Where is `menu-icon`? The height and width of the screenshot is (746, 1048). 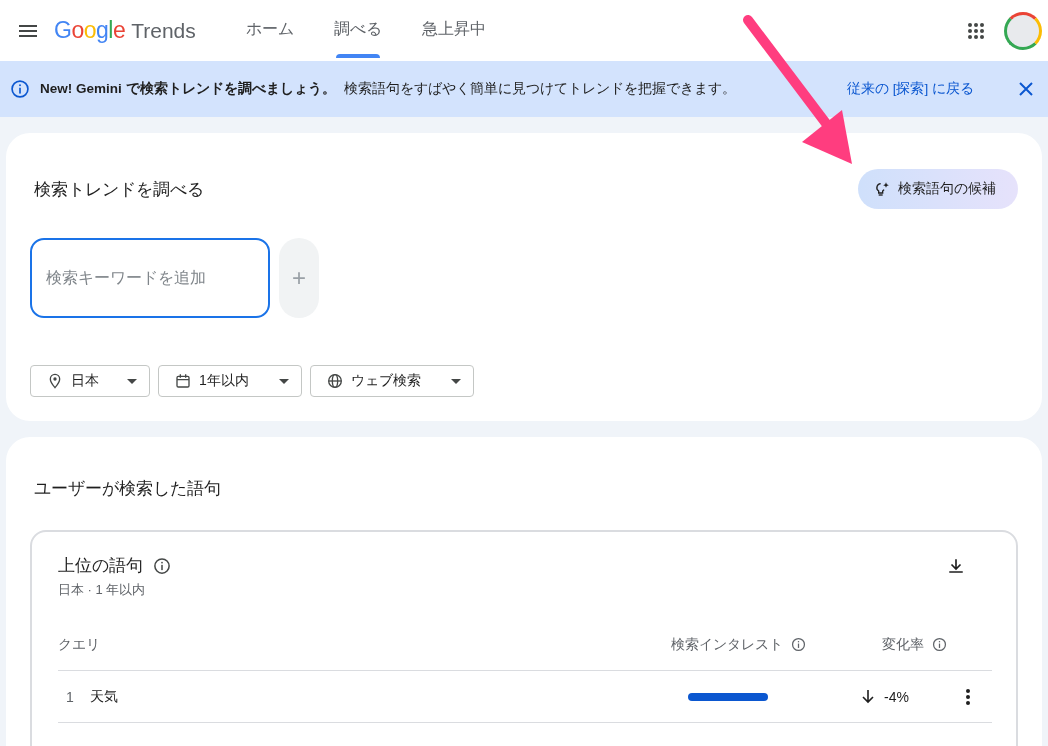 menu-icon is located at coordinates (28, 30).